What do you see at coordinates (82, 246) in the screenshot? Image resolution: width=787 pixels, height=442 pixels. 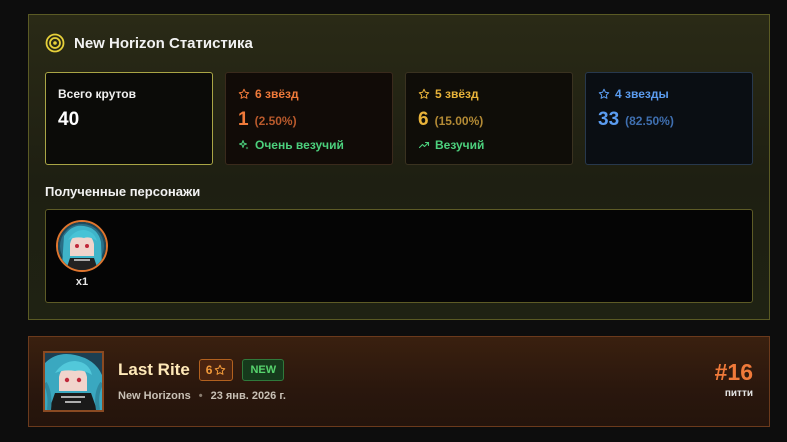 I see `character-avatar` at bounding box center [82, 246].